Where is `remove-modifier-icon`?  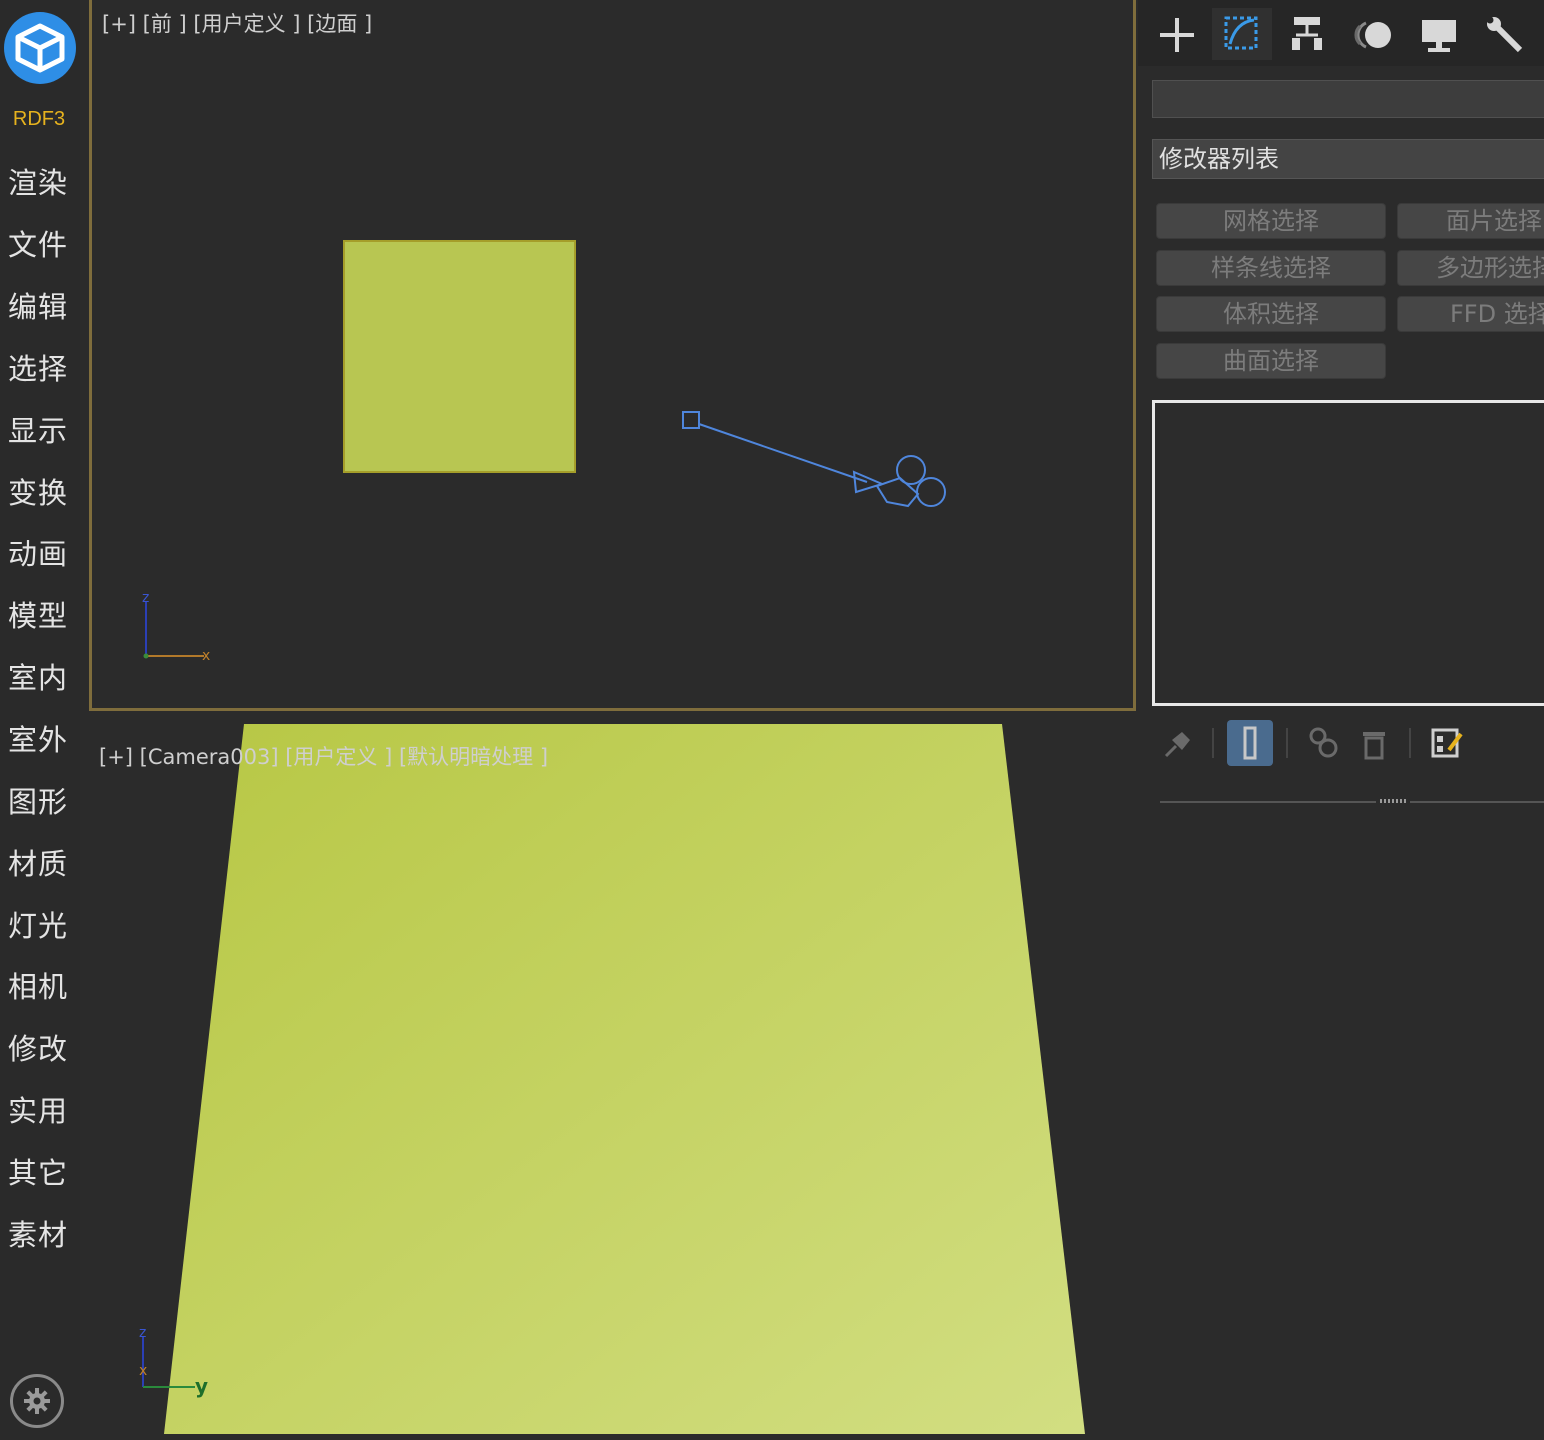
remove-modifier-icon is located at coordinates (1374, 746).